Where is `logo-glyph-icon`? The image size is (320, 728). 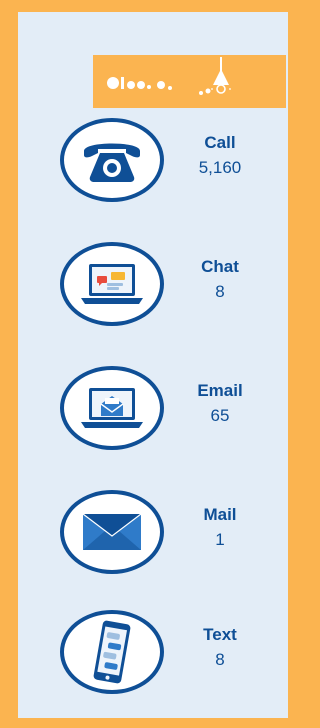
logo-glyph-icon is located at coordinates (139, 83).